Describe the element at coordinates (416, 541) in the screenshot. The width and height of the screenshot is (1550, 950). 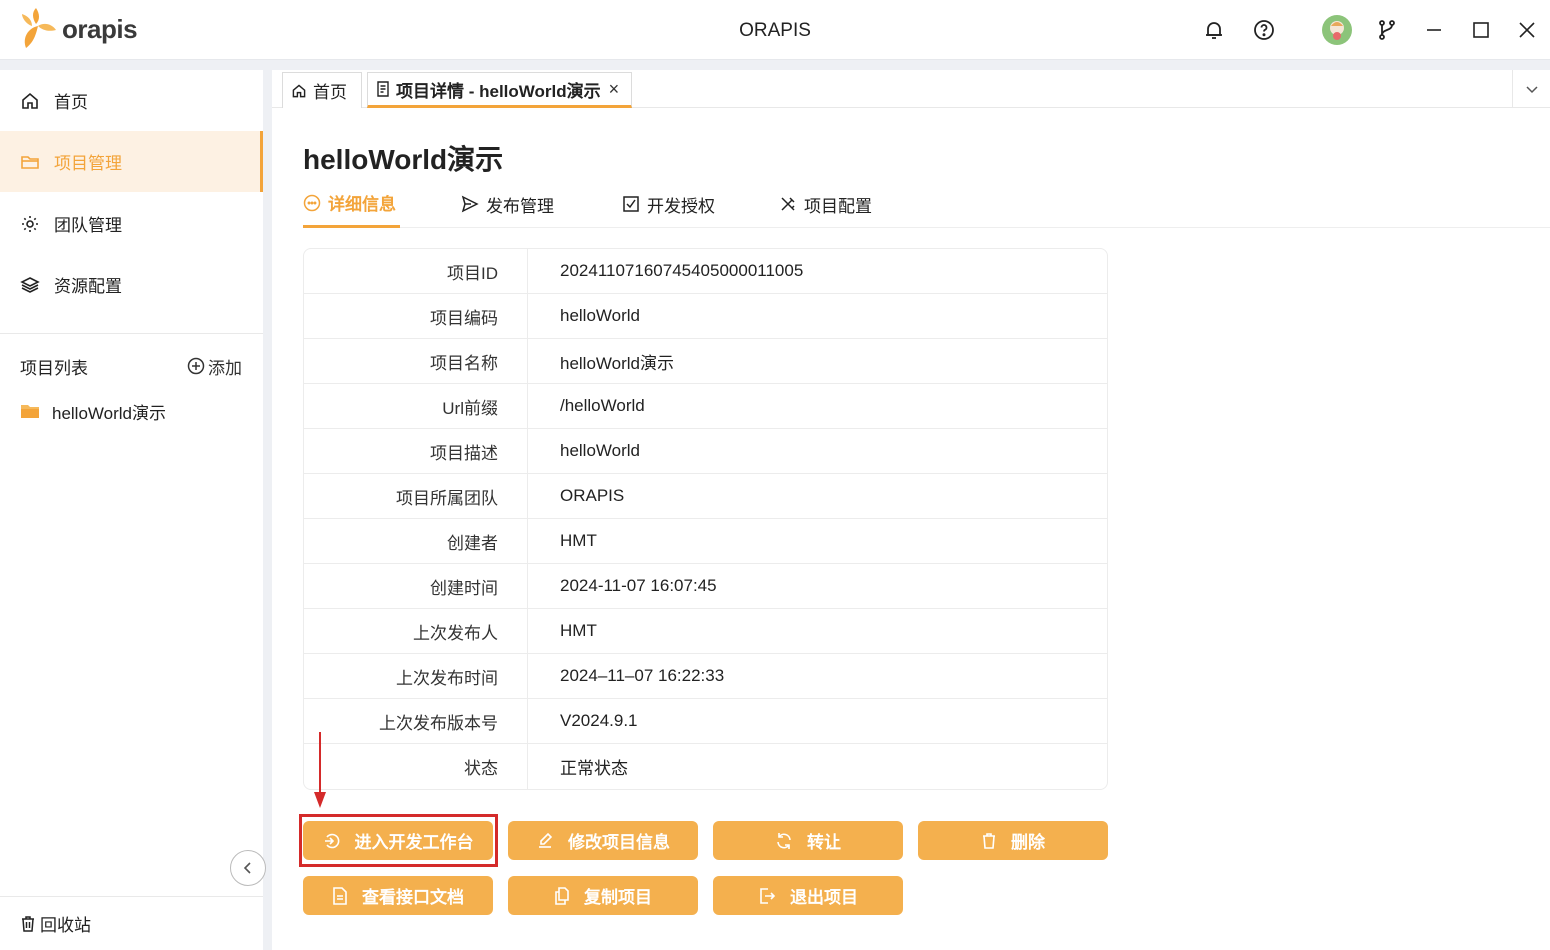
I see `detail-label: 创建者` at that location.